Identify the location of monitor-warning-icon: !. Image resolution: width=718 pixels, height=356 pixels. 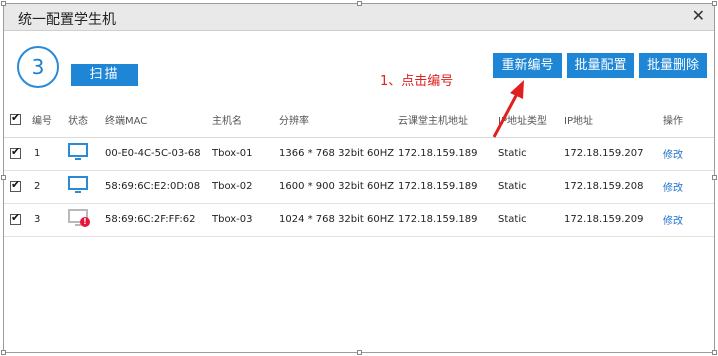
(79, 218).